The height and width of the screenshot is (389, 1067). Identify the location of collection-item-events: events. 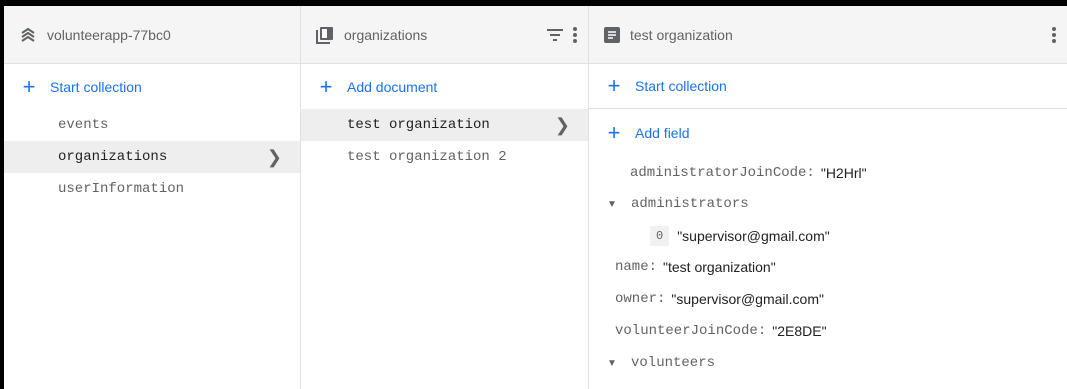
(152, 125).